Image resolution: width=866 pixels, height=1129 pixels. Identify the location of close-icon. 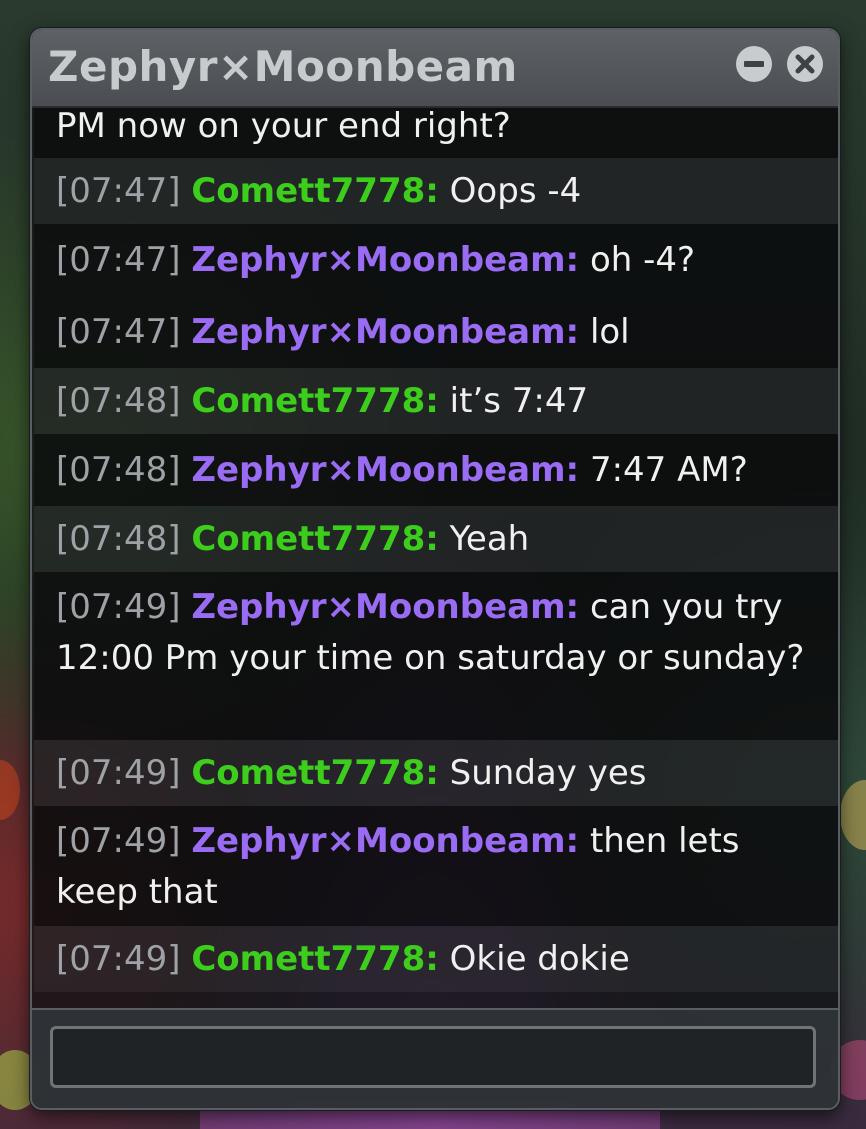
(805, 64).